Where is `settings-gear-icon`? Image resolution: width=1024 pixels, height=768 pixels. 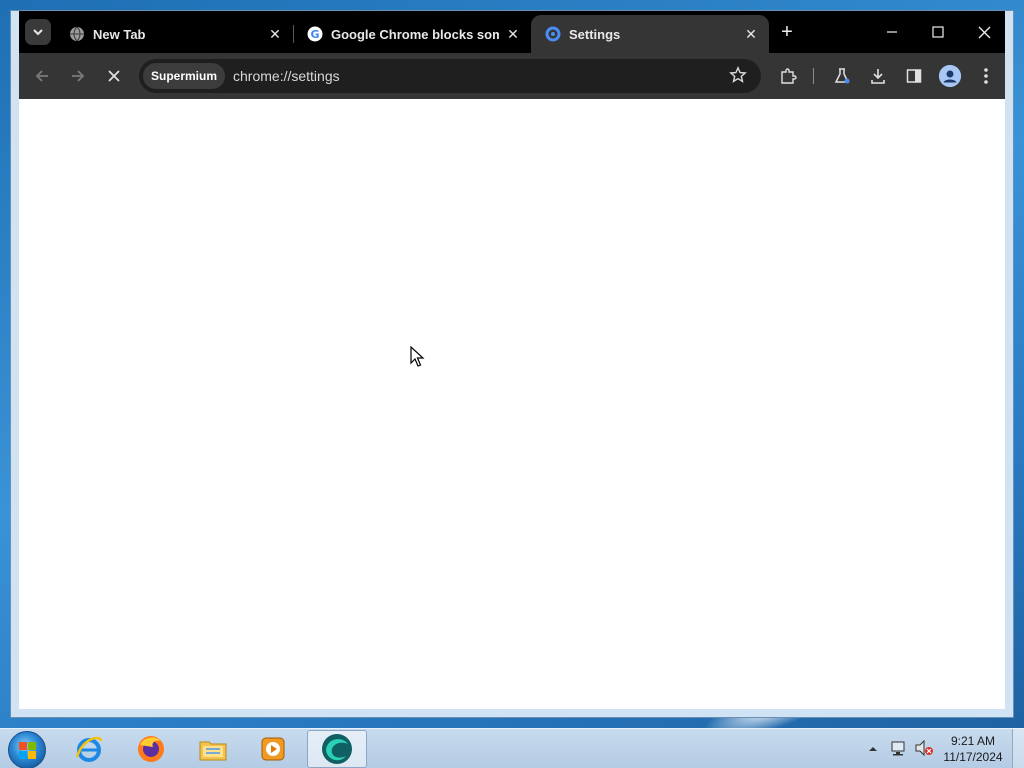
settings-gear-icon is located at coordinates (553, 34).